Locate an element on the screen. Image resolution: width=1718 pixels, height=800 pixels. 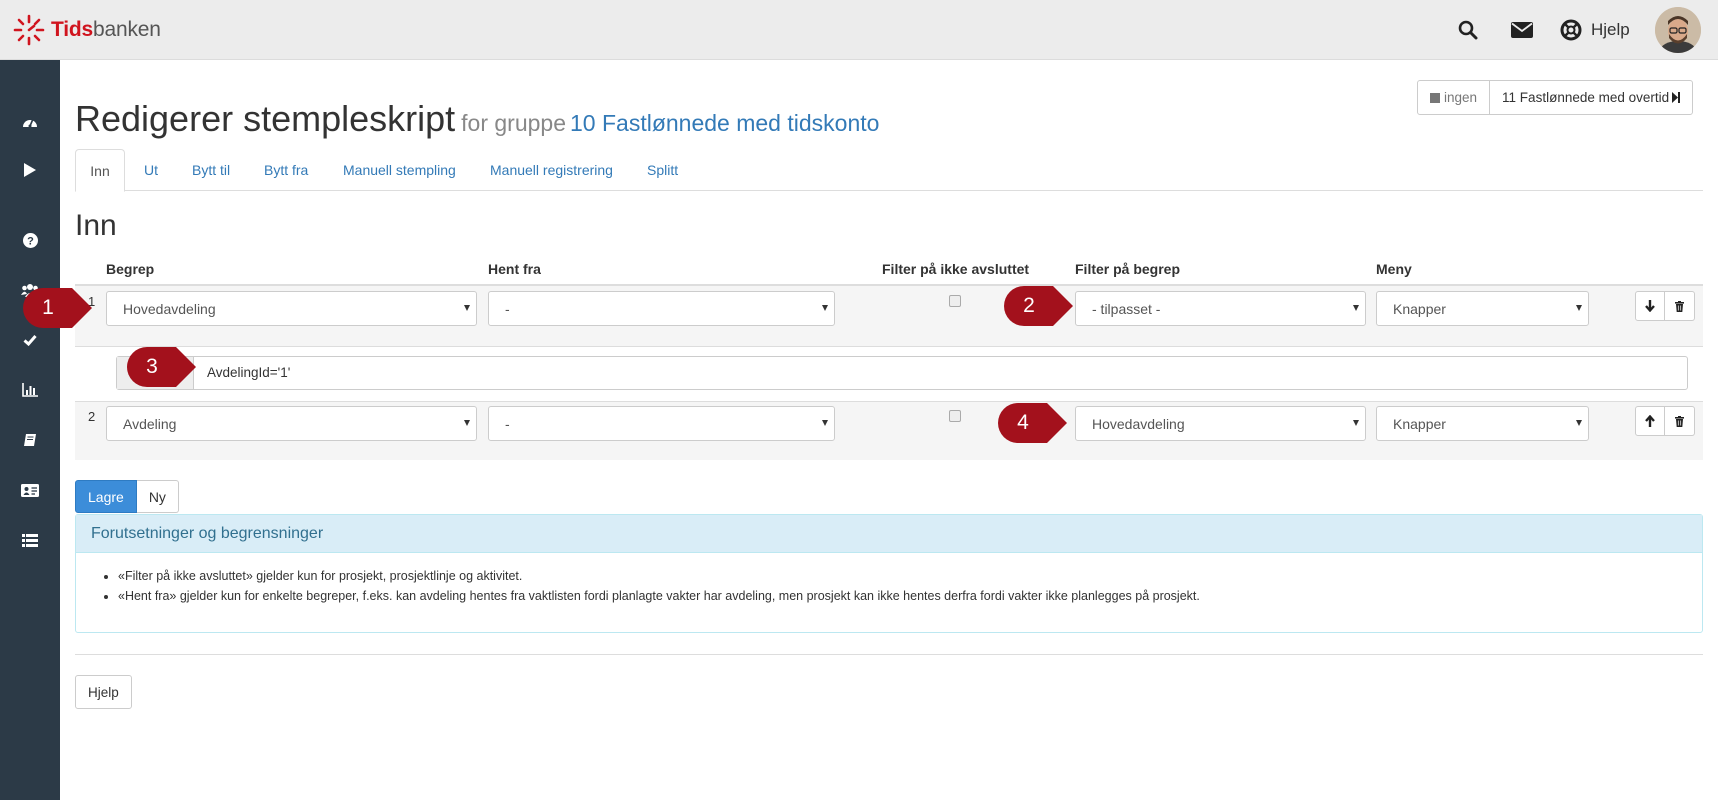
check-icon is located at coordinates (30, 340).